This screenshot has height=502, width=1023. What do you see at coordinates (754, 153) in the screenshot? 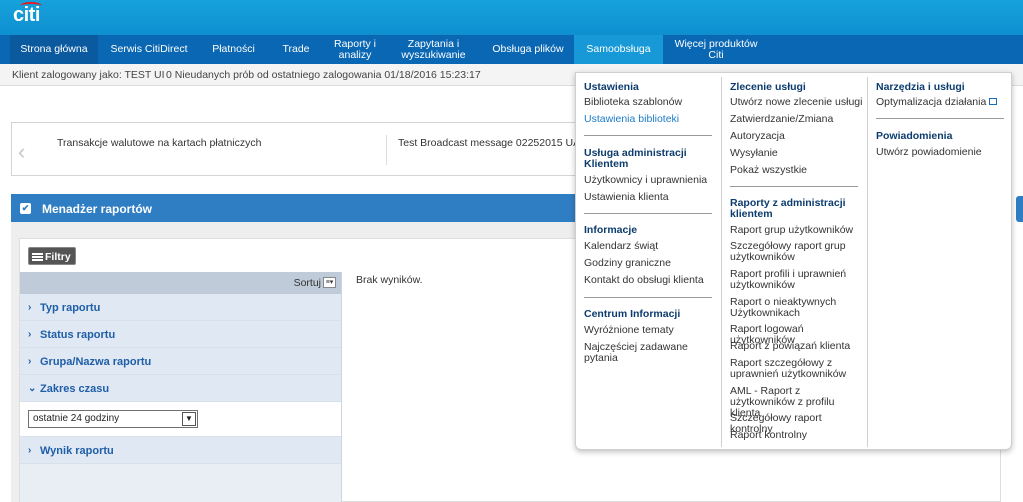
I see `menu-item: Wysyłanie` at bounding box center [754, 153].